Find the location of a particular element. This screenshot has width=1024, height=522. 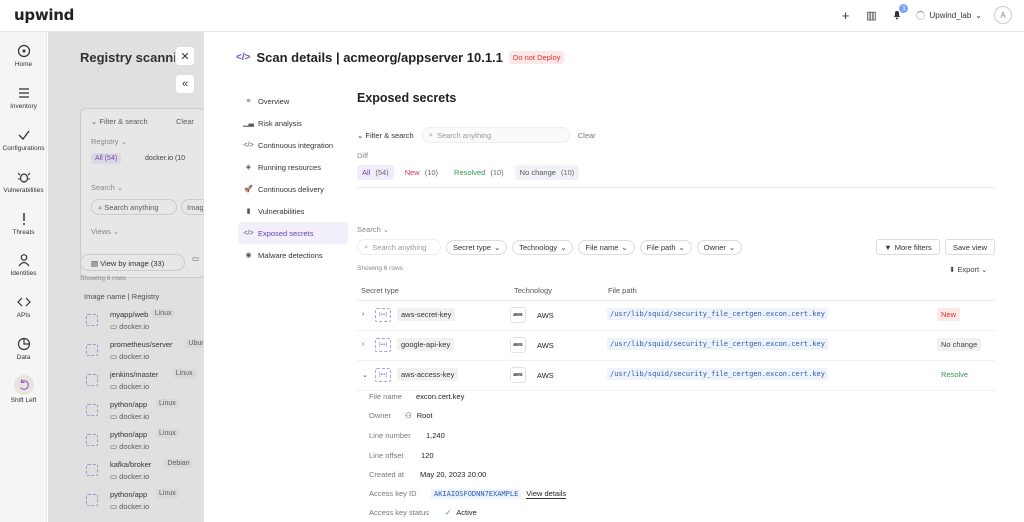

nav-home: Home is located at coordinates (23, 56).